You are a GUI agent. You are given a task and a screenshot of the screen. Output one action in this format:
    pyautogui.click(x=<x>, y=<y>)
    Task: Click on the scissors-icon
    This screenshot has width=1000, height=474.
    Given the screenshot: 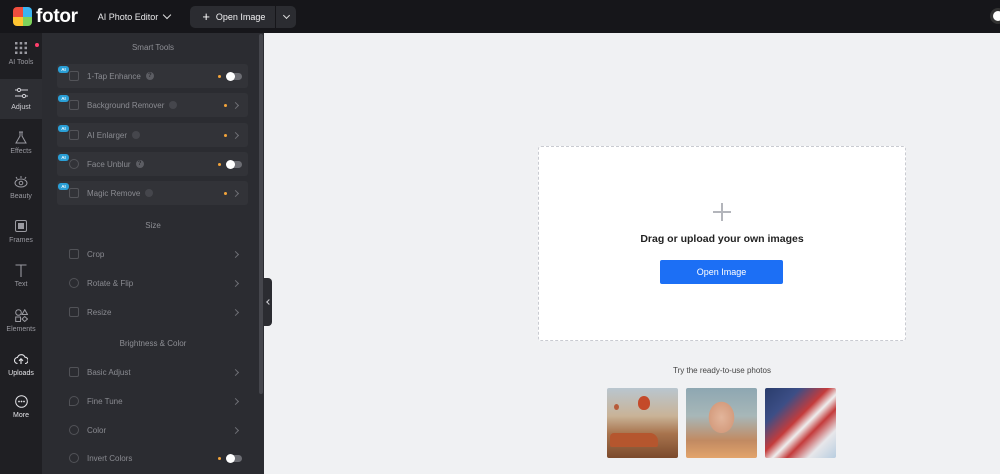 What is the action you would take?
    pyautogui.click(x=74, y=105)
    